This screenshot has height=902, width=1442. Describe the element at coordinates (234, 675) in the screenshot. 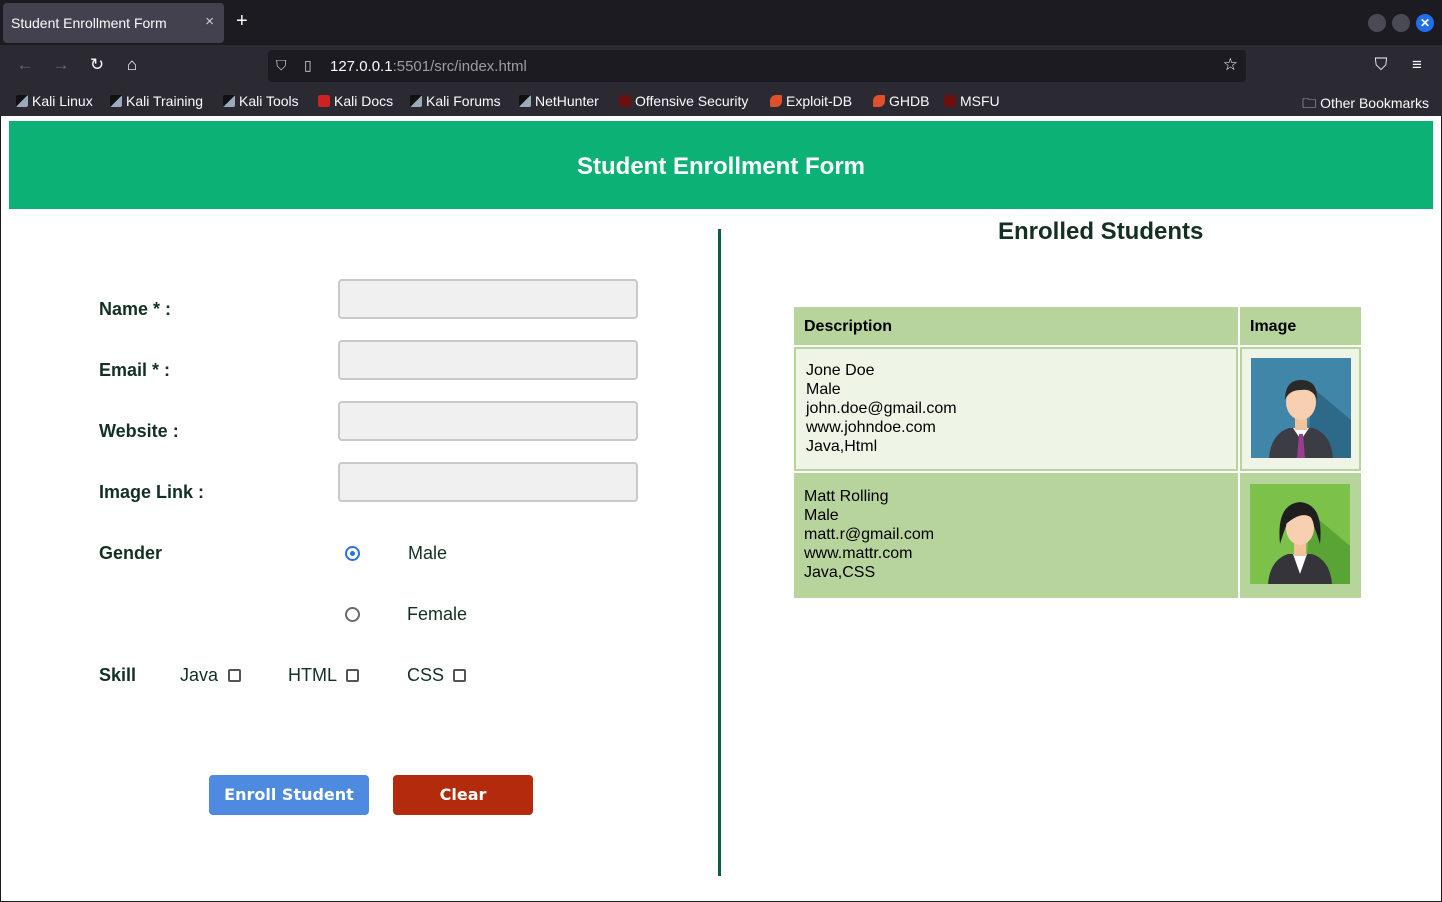

I see `skill-java-checkbox` at that location.